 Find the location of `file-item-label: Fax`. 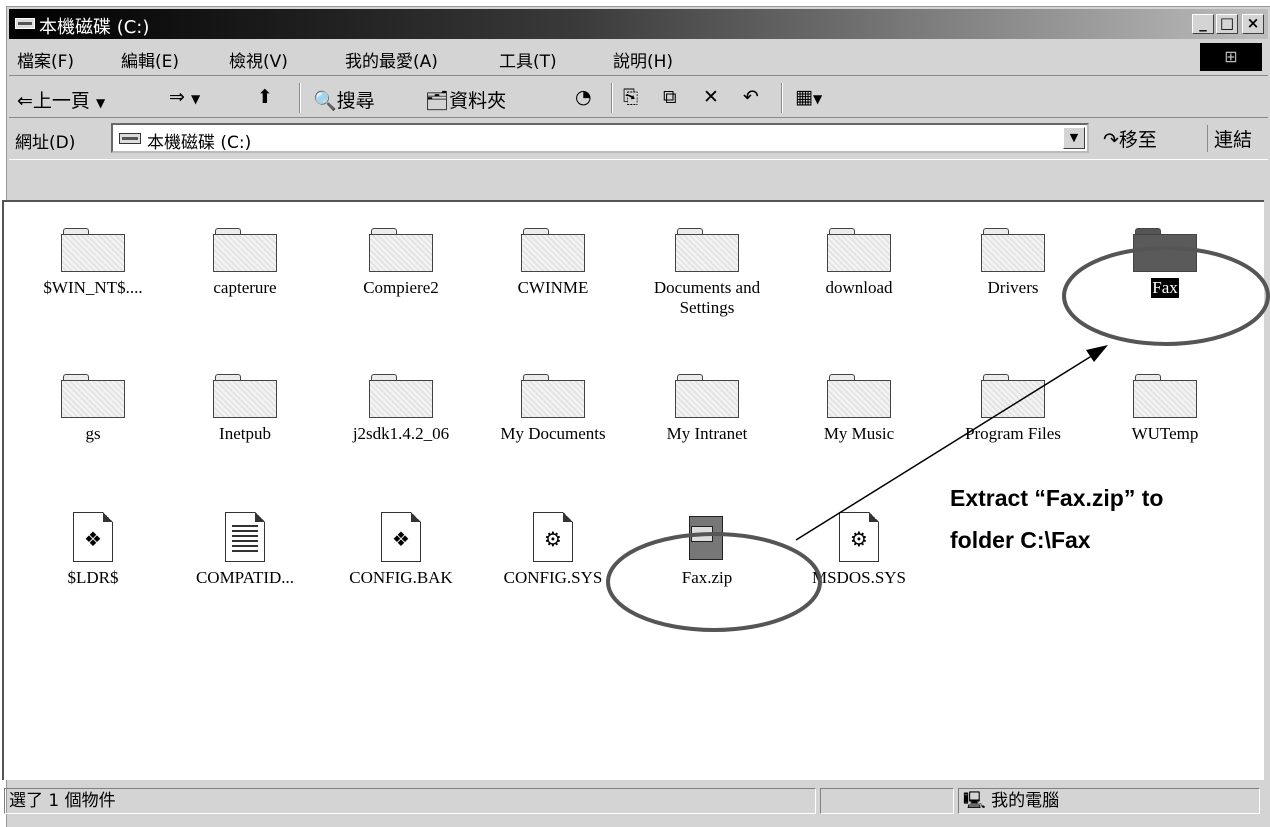

file-item-label: Fax is located at coordinates (1165, 288).